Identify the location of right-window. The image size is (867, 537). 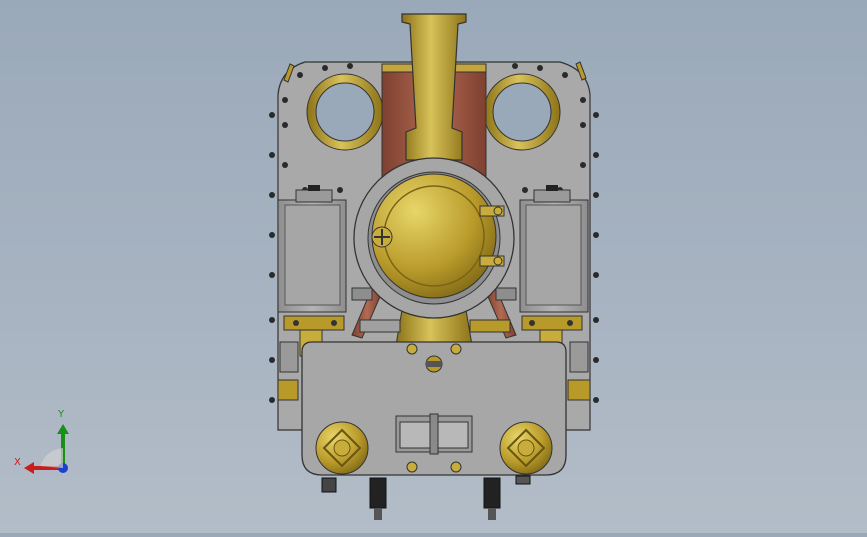
(522, 112).